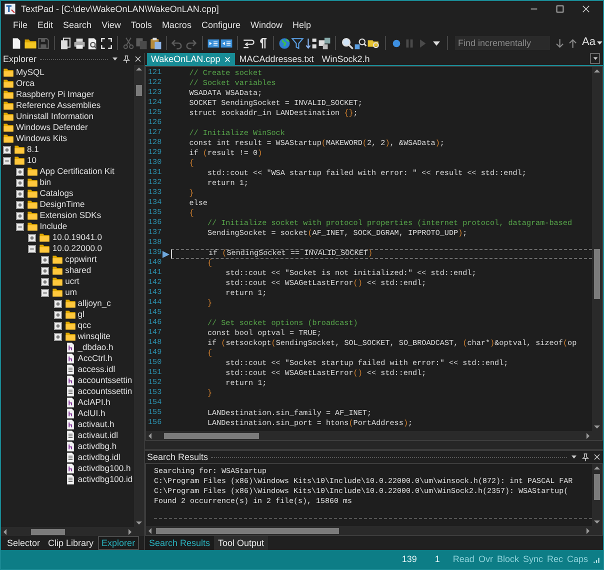 This screenshot has height=570, width=604. Describe the element at coordinates (71, 292) in the screenshot. I see `tree-item: um` at that location.